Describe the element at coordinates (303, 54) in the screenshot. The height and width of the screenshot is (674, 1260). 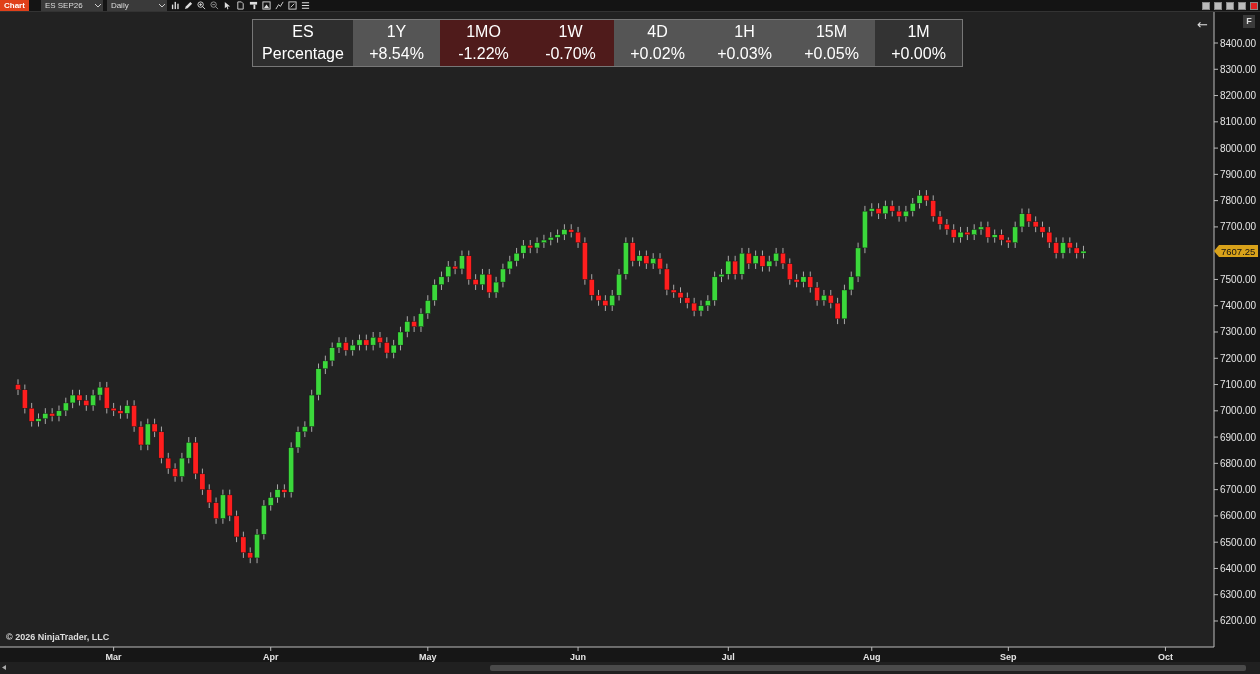
I see `table-cell-text: Percentage` at that location.